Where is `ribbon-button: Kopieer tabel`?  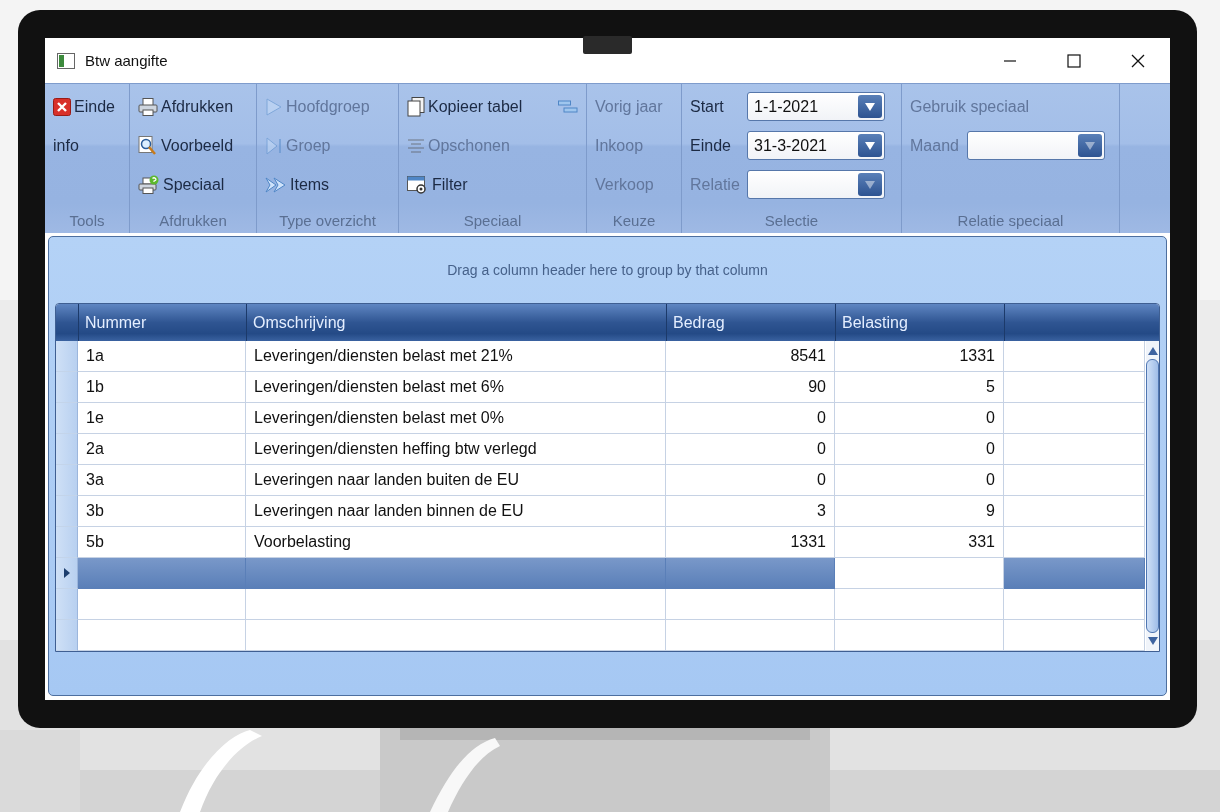
ribbon-button: Kopieer tabel is located at coordinates (465, 106).